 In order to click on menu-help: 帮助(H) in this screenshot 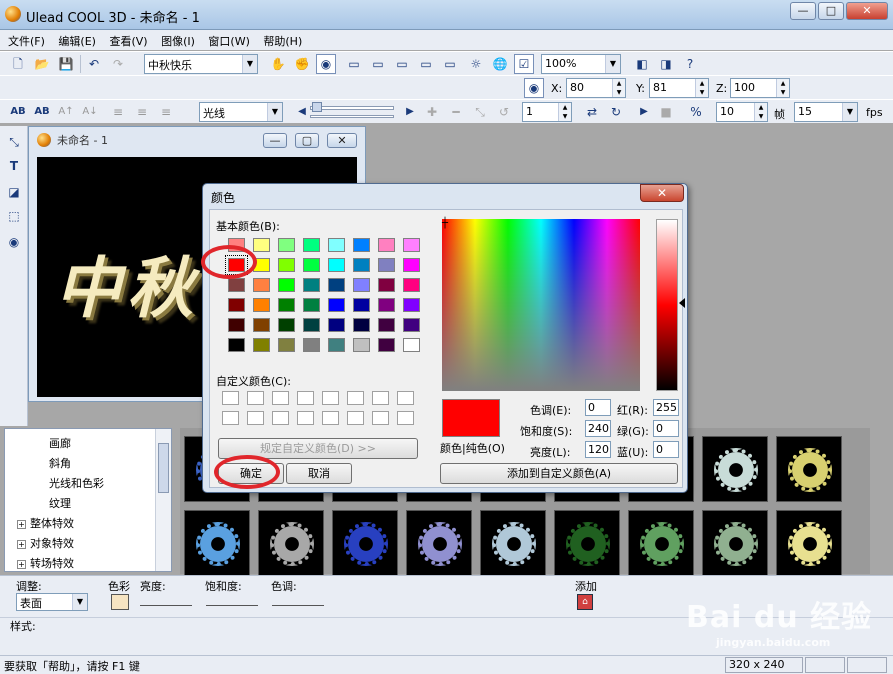, I will do `click(282, 41)`.